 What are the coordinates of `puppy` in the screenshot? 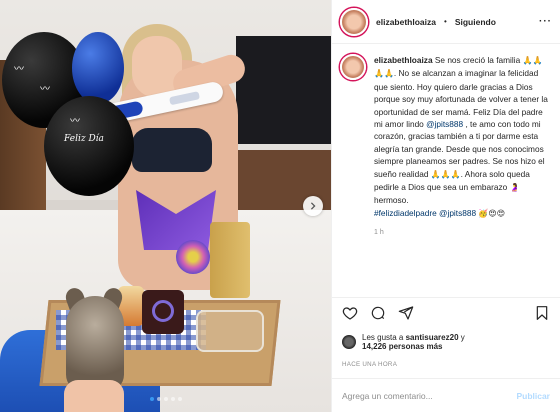 It's located at (95, 344).